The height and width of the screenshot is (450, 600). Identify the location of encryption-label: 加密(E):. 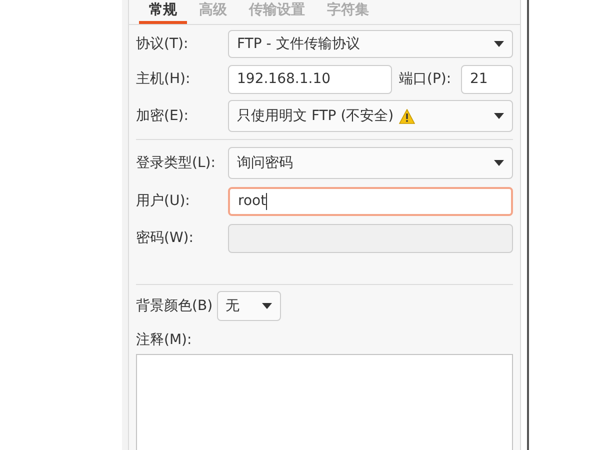
(163, 116).